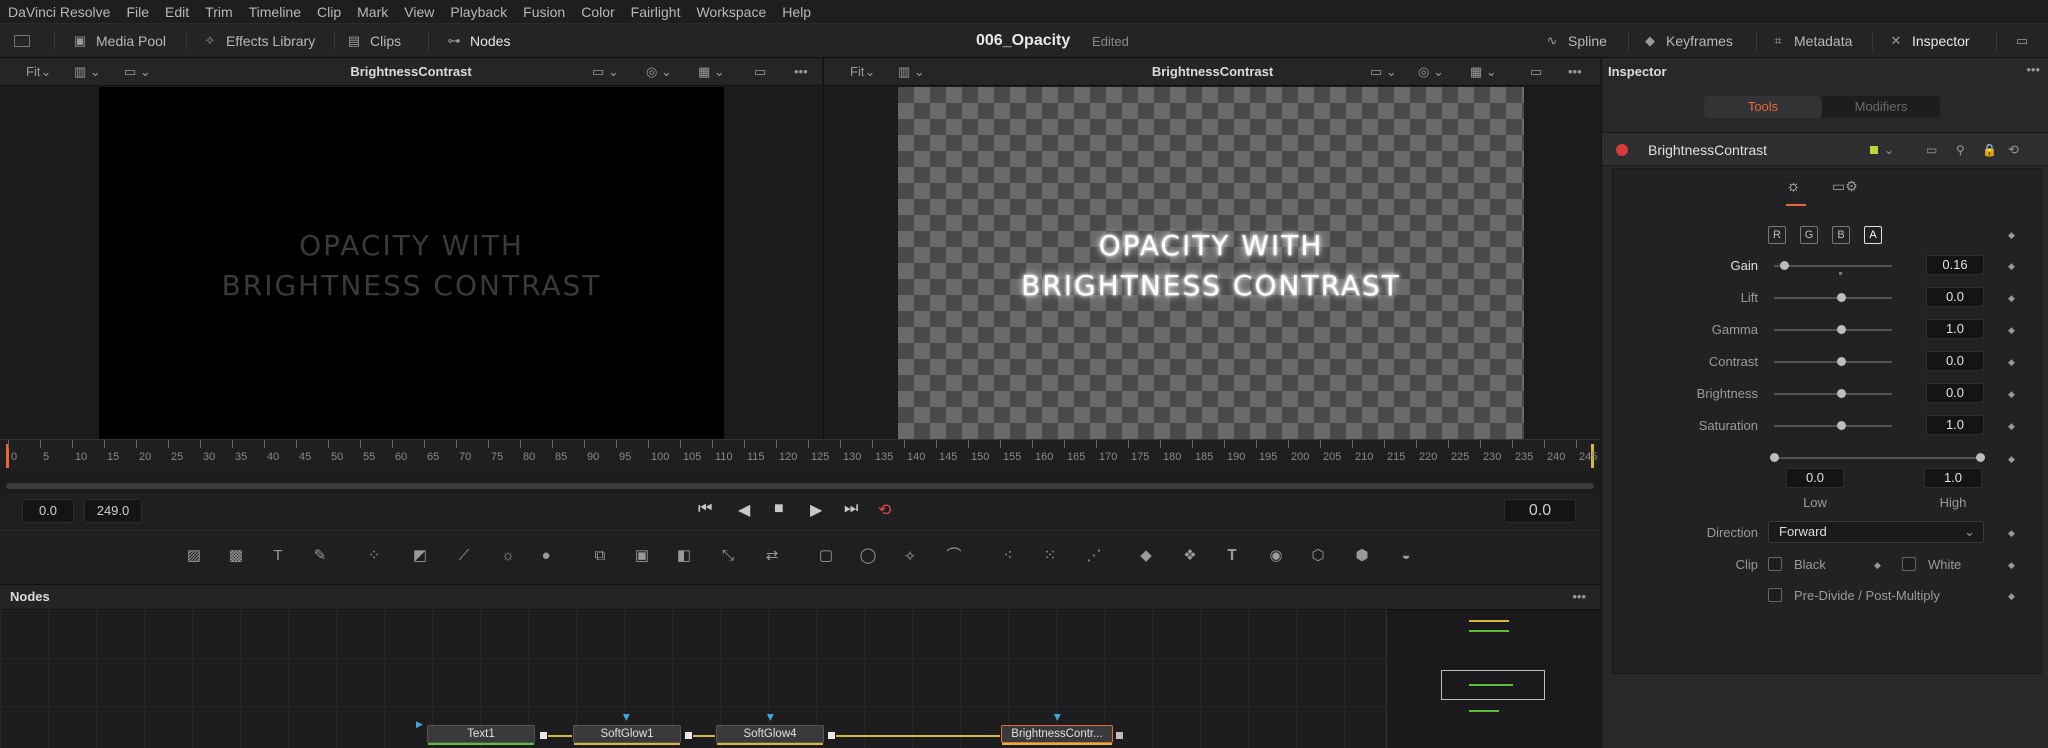 This screenshot has height=748, width=2048. I want to click on inspector-button: ✕ Inspector, so click(1928, 41).